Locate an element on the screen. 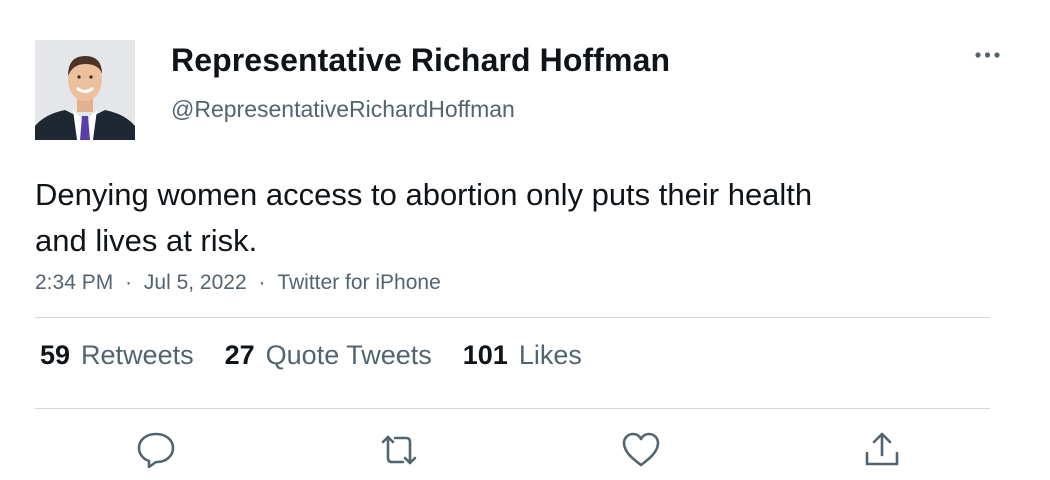  retweets-stat: 59 Retweets is located at coordinates (117, 355).